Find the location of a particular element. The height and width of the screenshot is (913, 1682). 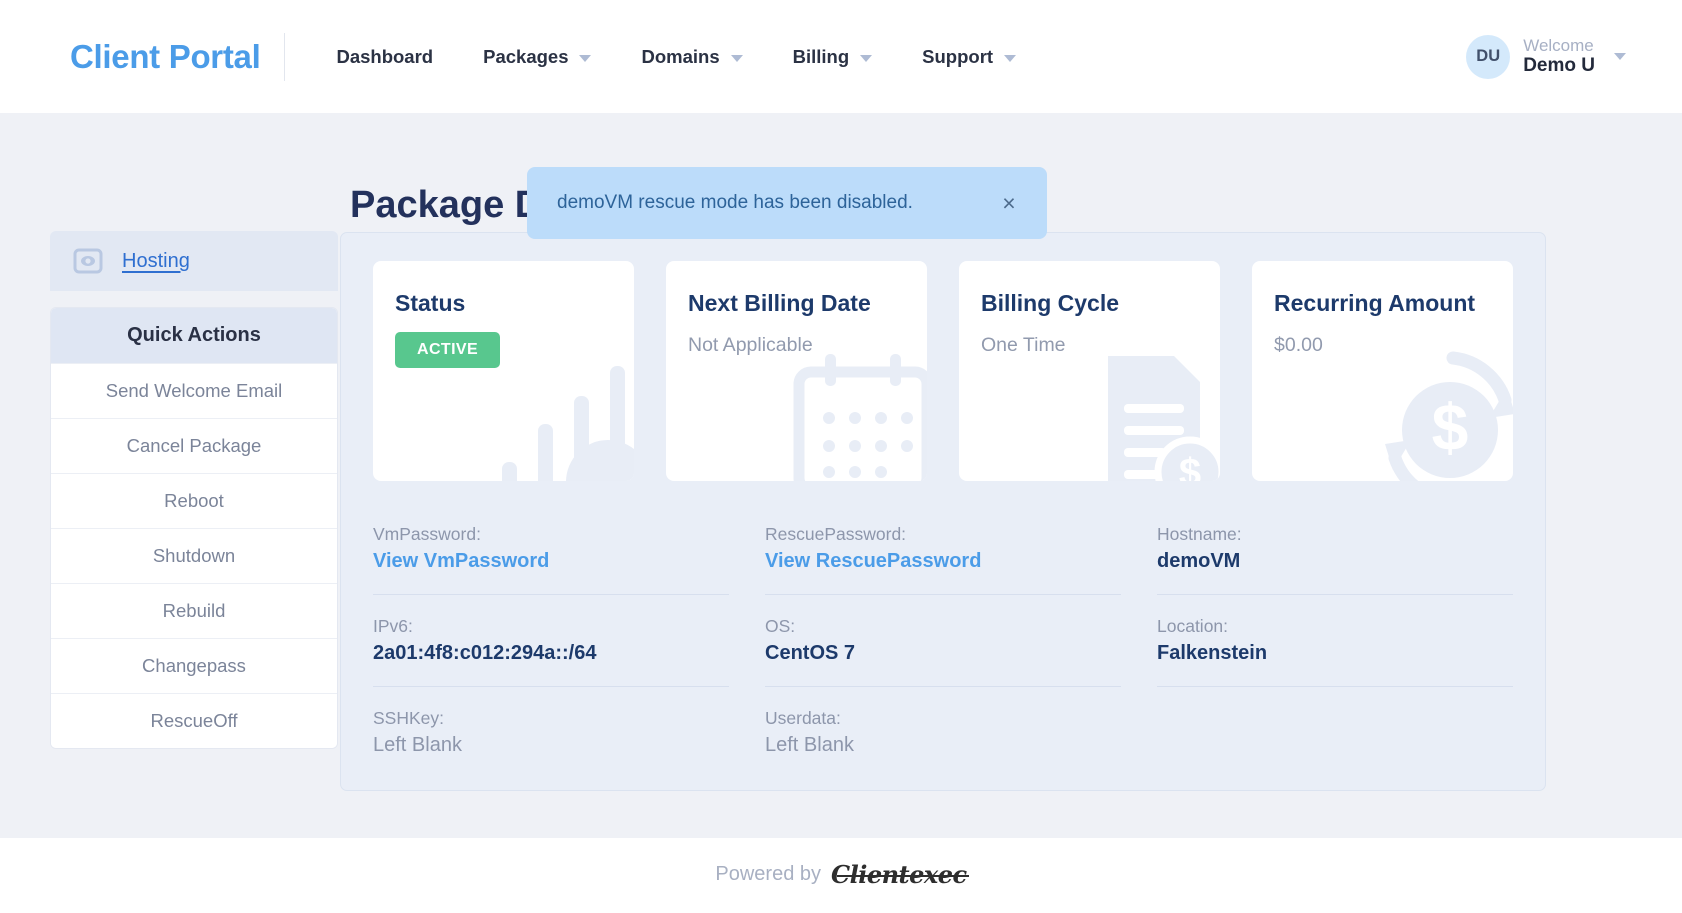

nav-item-label: Dashboard is located at coordinates (385, 56).